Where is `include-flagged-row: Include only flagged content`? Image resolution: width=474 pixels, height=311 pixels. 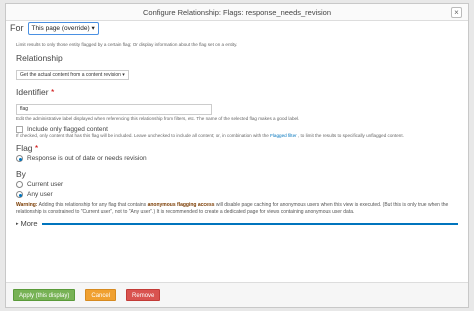 include-flagged-row: Include only flagged content is located at coordinates (237, 129).